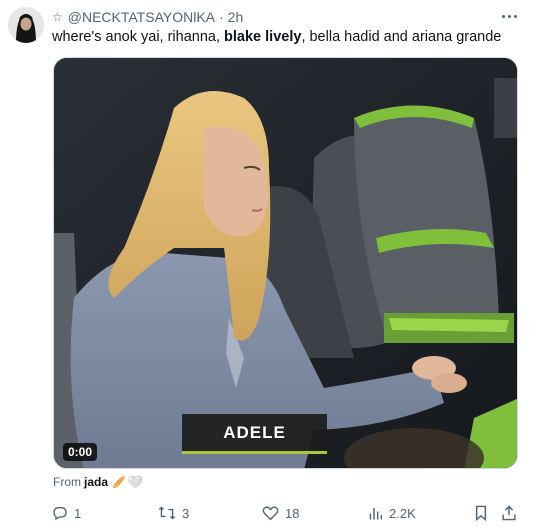 This screenshot has height=529, width=534. I want to click on bookmark-button, so click(481, 513).